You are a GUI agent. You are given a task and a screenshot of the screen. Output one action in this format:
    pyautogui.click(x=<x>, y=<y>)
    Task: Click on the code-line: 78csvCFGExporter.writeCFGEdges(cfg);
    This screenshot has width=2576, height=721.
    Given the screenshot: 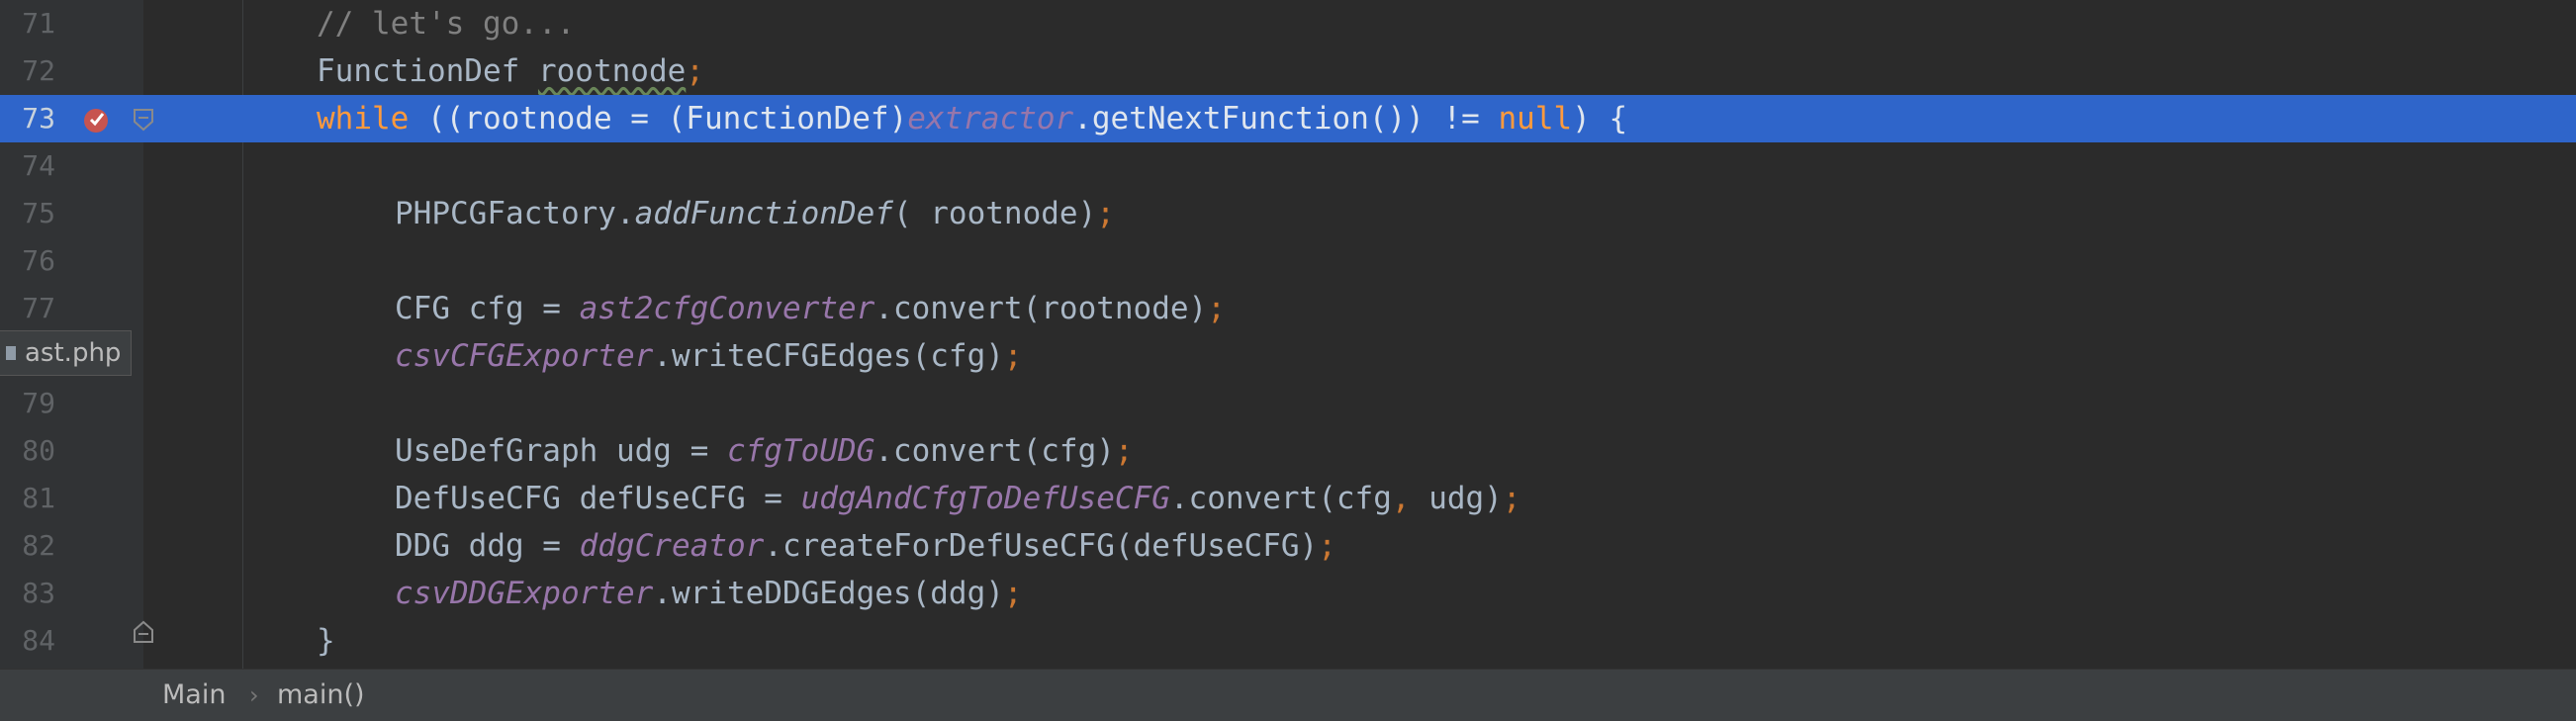 What is the action you would take?
    pyautogui.click(x=1288, y=356)
    